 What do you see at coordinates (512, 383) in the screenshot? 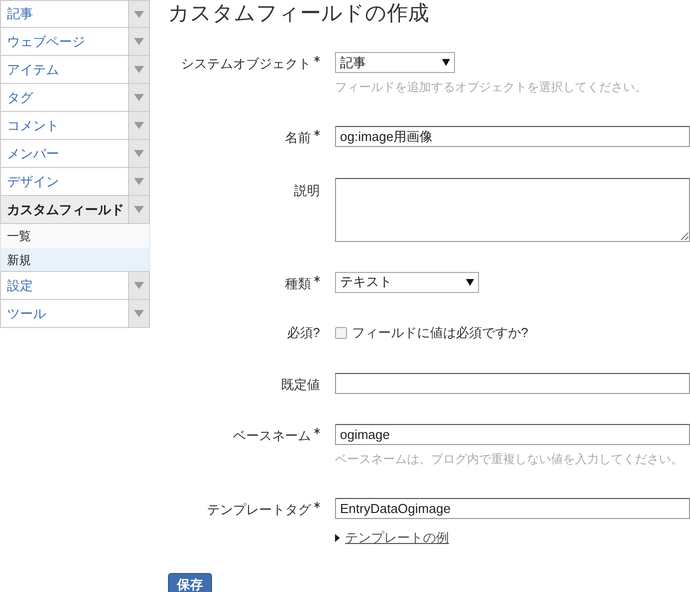
I see `input-field` at bounding box center [512, 383].